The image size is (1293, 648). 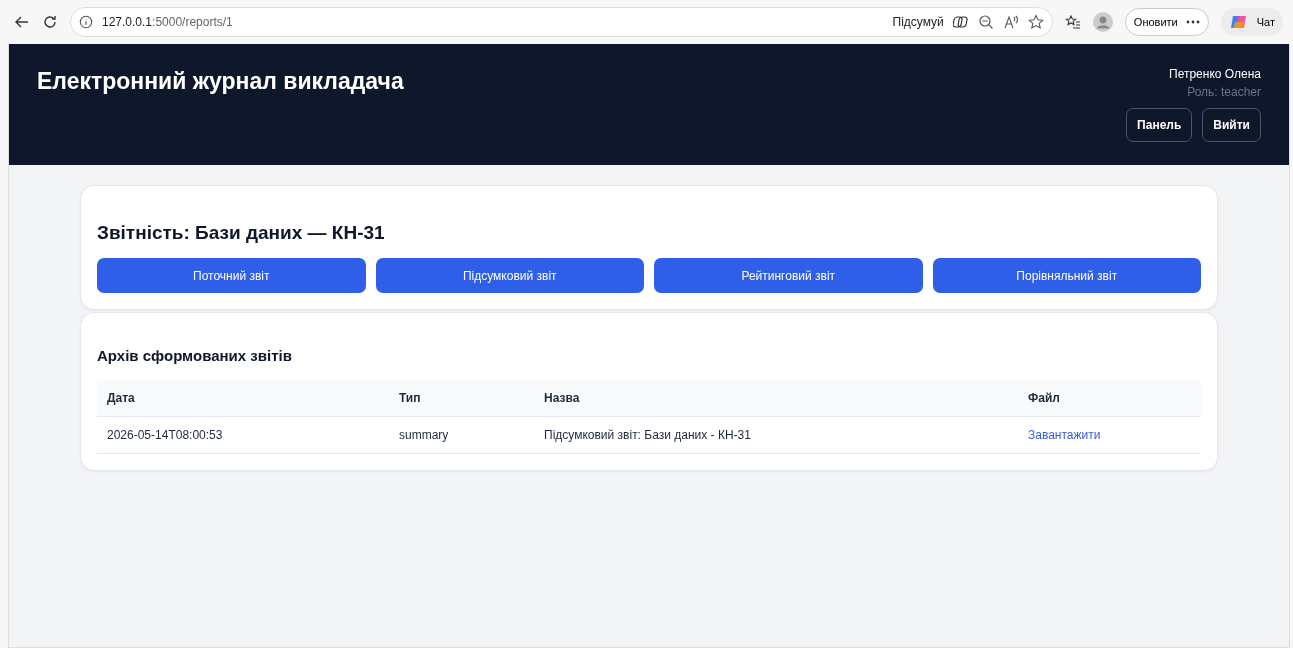 I want to click on column-header: Назва, so click(x=776, y=398).